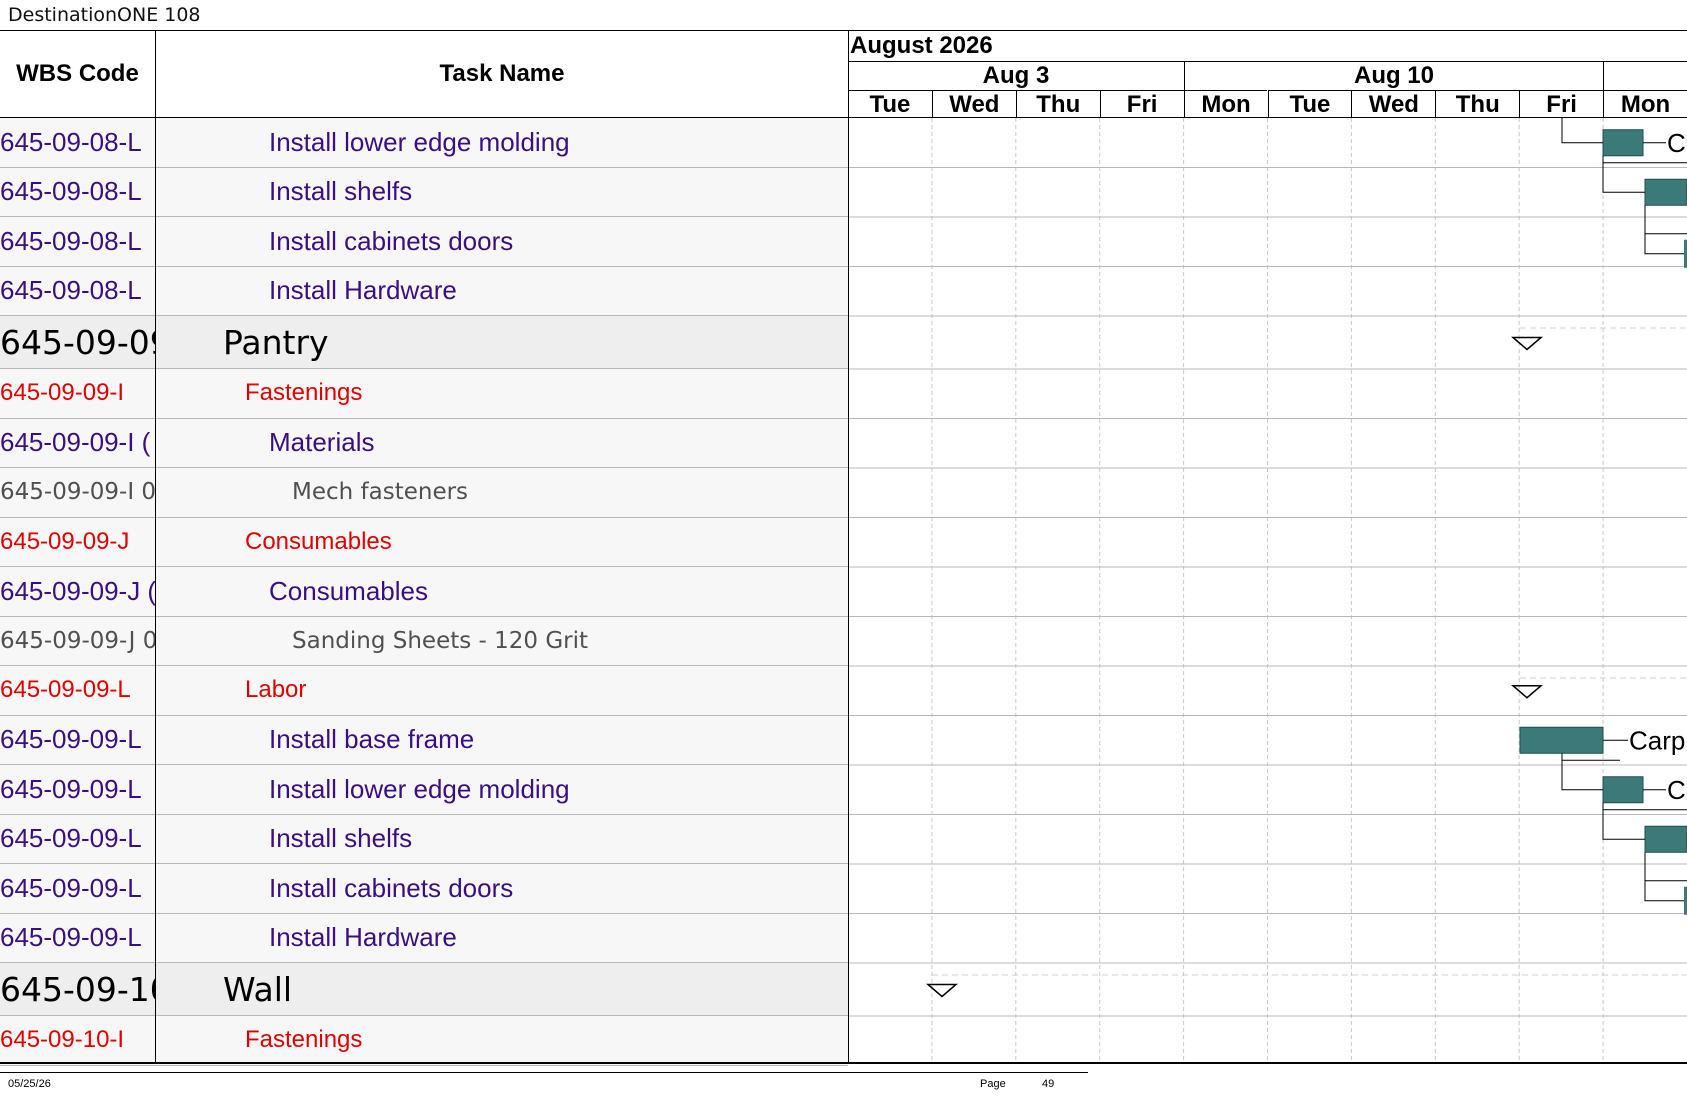 The image size is (1687, 1097). What do you see at coordinates (348, 590) in the screenshot?
I see `task-name-cell: Consumables` at bounding box center [348, 590].